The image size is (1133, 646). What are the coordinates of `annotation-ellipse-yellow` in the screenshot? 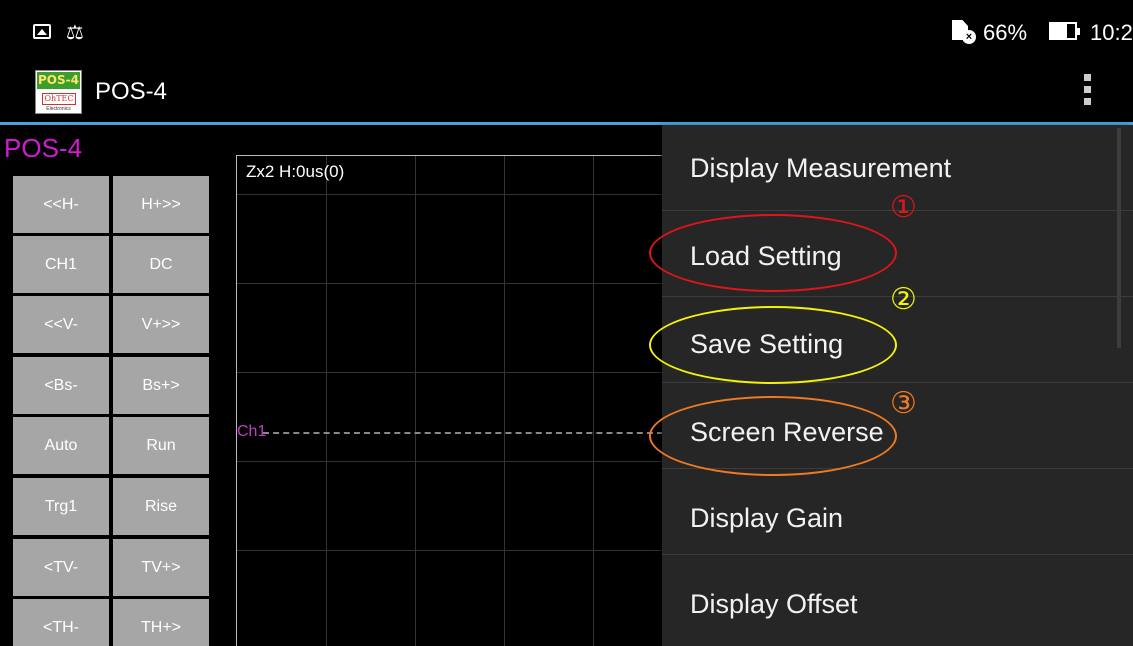 It's located at (773, 345).